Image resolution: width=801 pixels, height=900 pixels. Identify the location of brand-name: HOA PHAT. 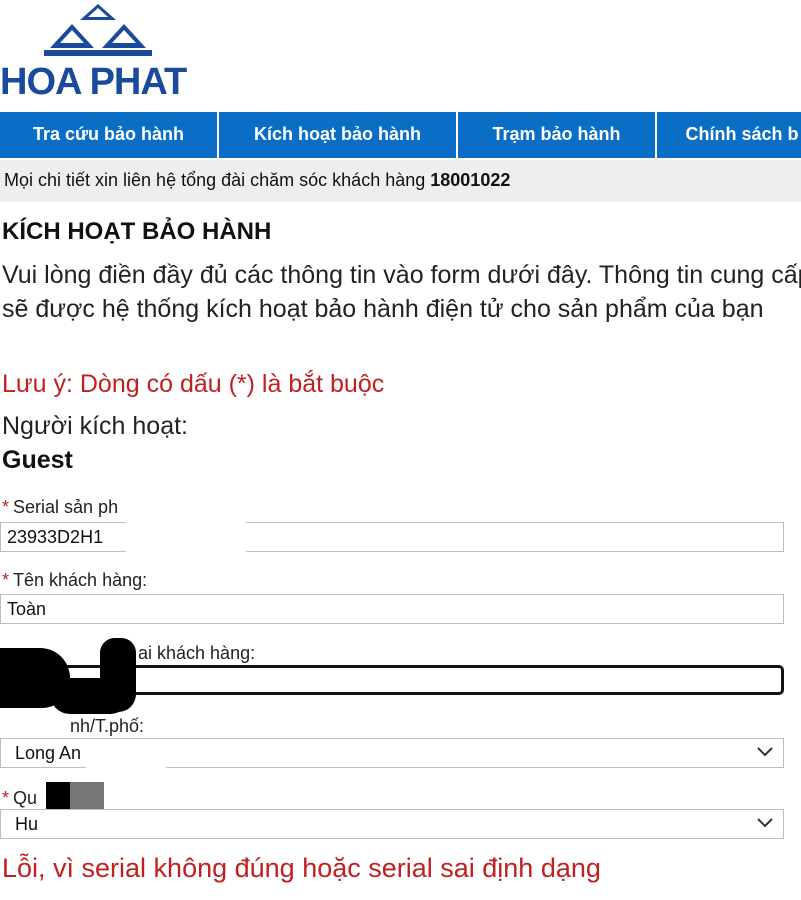
(93, 82).